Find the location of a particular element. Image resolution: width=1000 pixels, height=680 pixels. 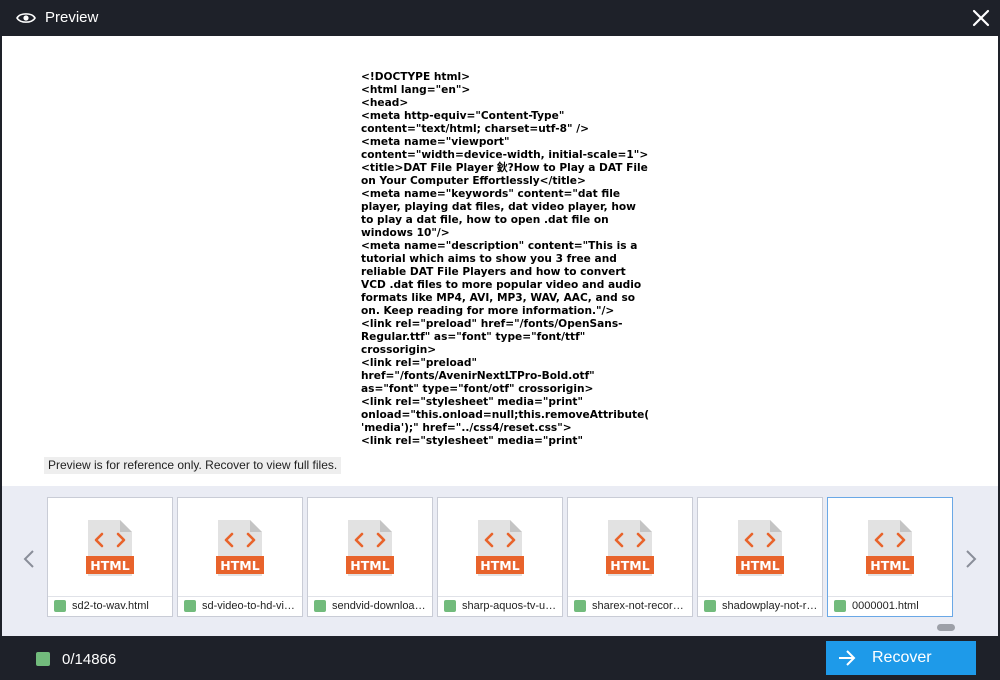

file-thumbnail: HTML sharp-aquos-tv-usb.html is located at coordinates (500, 557).